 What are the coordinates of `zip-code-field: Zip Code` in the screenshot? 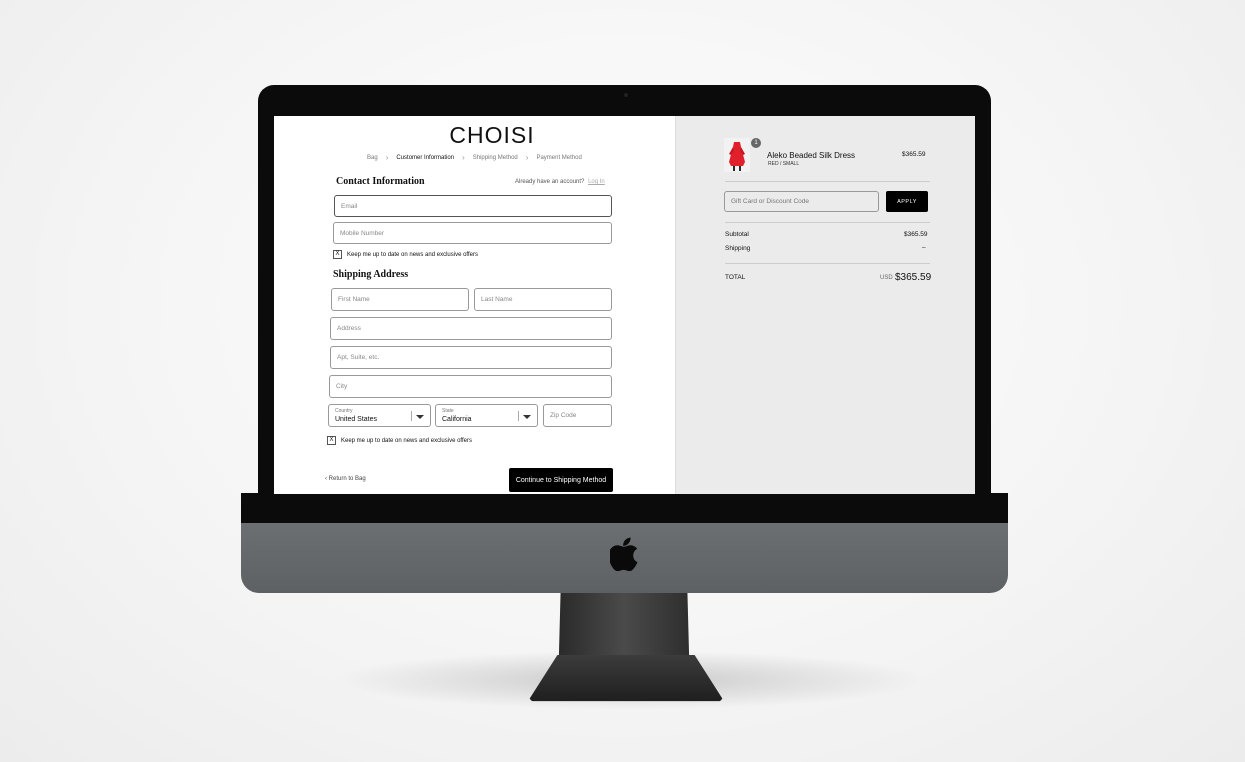 It's located at (577, 415).